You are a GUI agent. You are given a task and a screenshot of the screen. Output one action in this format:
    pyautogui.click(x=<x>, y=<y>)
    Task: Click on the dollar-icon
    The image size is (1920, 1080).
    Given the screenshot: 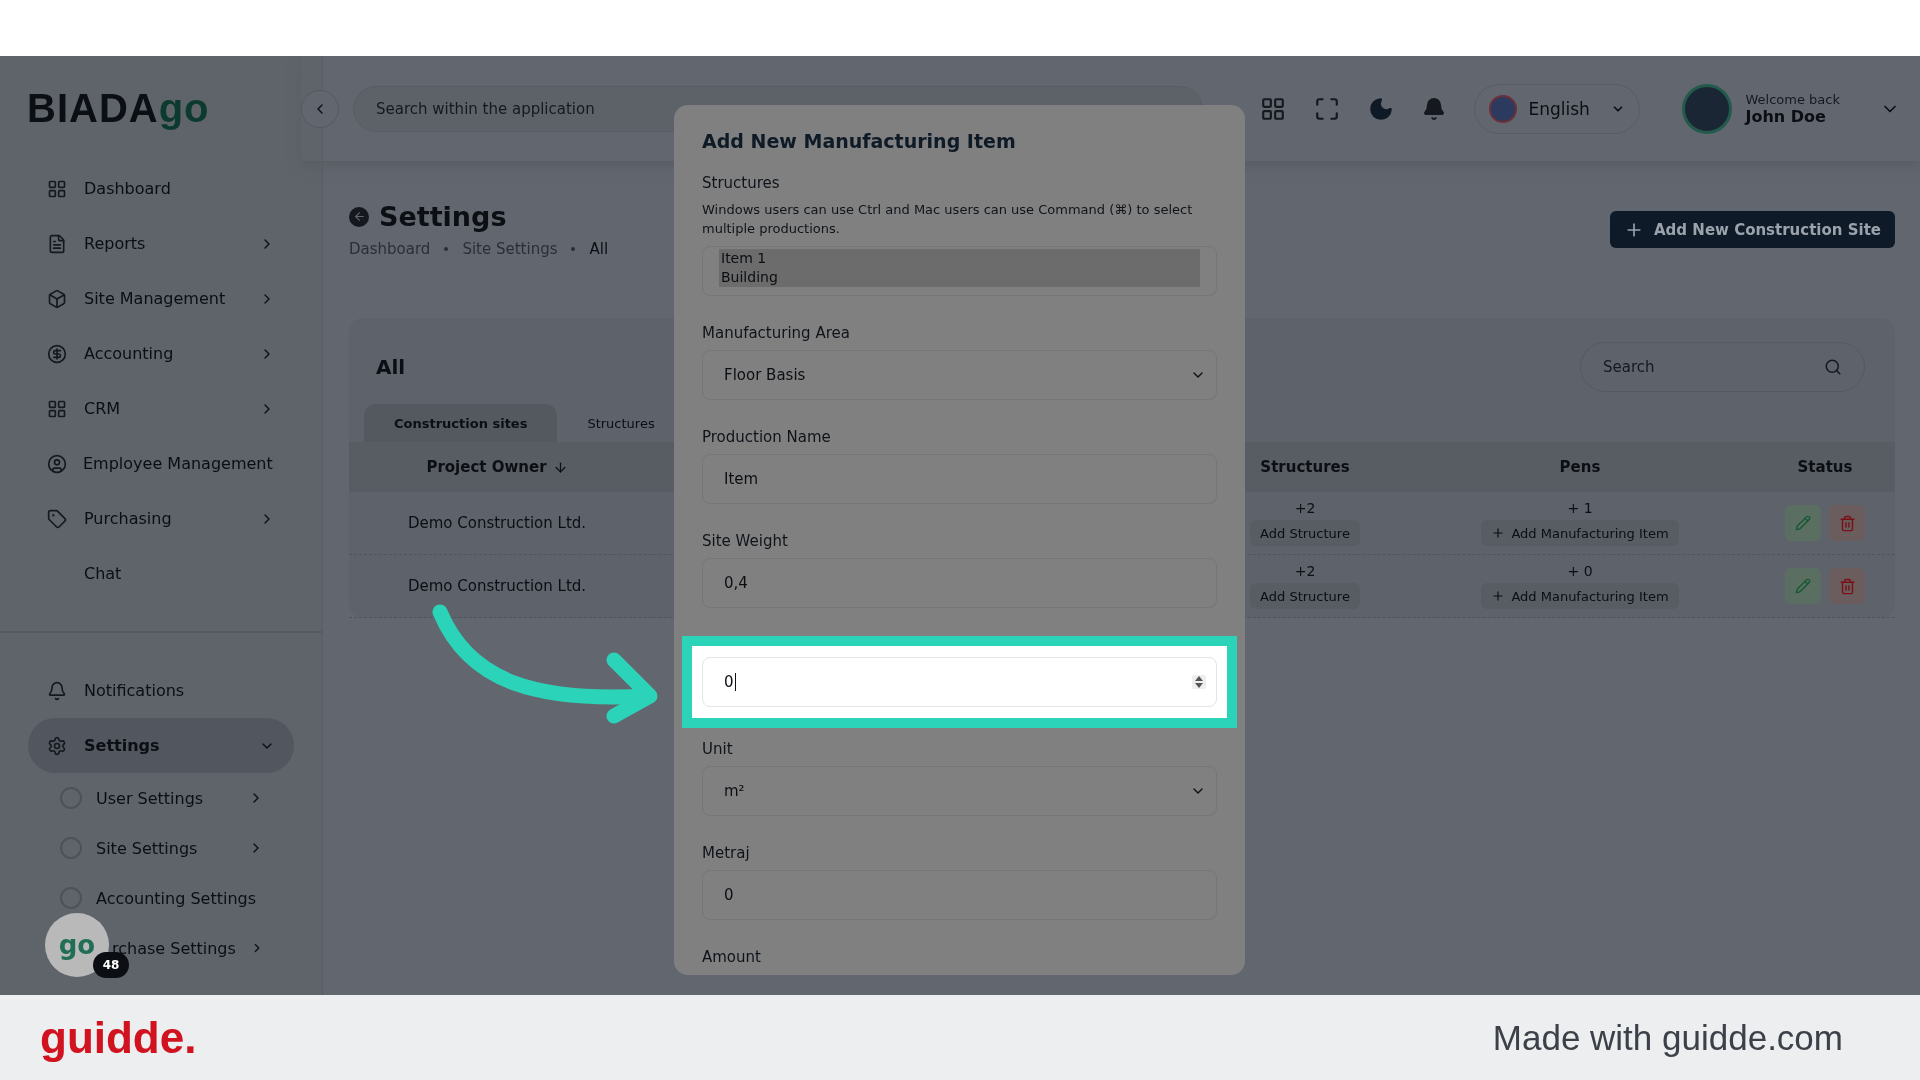 What is the action you would take?
    pyautogui.click(x=57, y=353)
    